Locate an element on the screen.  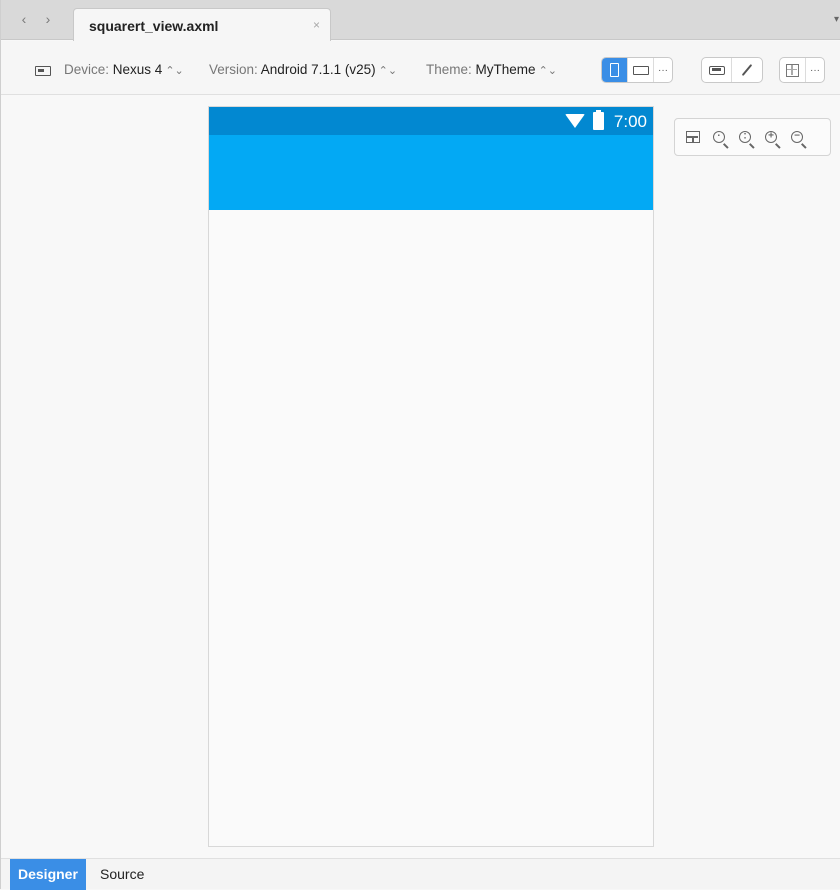
theme-selector: Theme: MyTheme ⌃⌄ is located at coordinates (491, 69).